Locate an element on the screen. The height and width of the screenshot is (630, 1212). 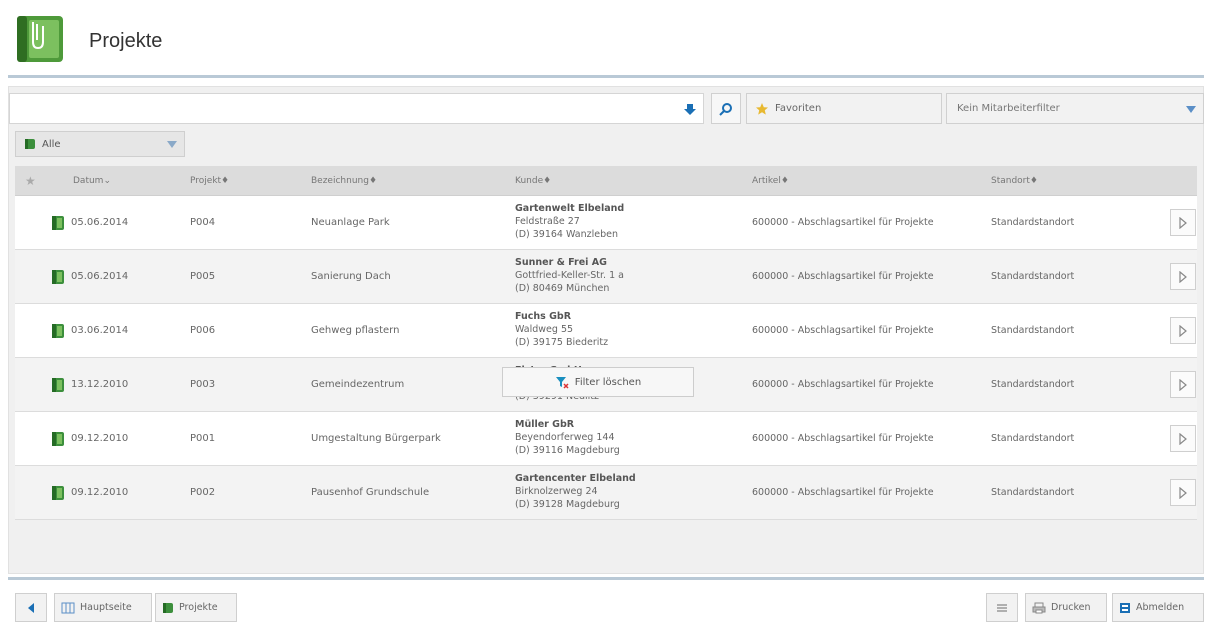
status-filter-value: Alle is located at coordinates (51, 144).